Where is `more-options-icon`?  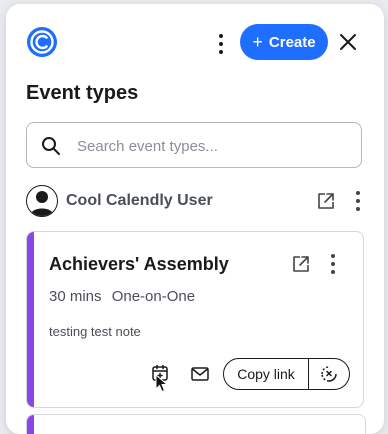
more-options-icon is located at coordinates (221, 44).